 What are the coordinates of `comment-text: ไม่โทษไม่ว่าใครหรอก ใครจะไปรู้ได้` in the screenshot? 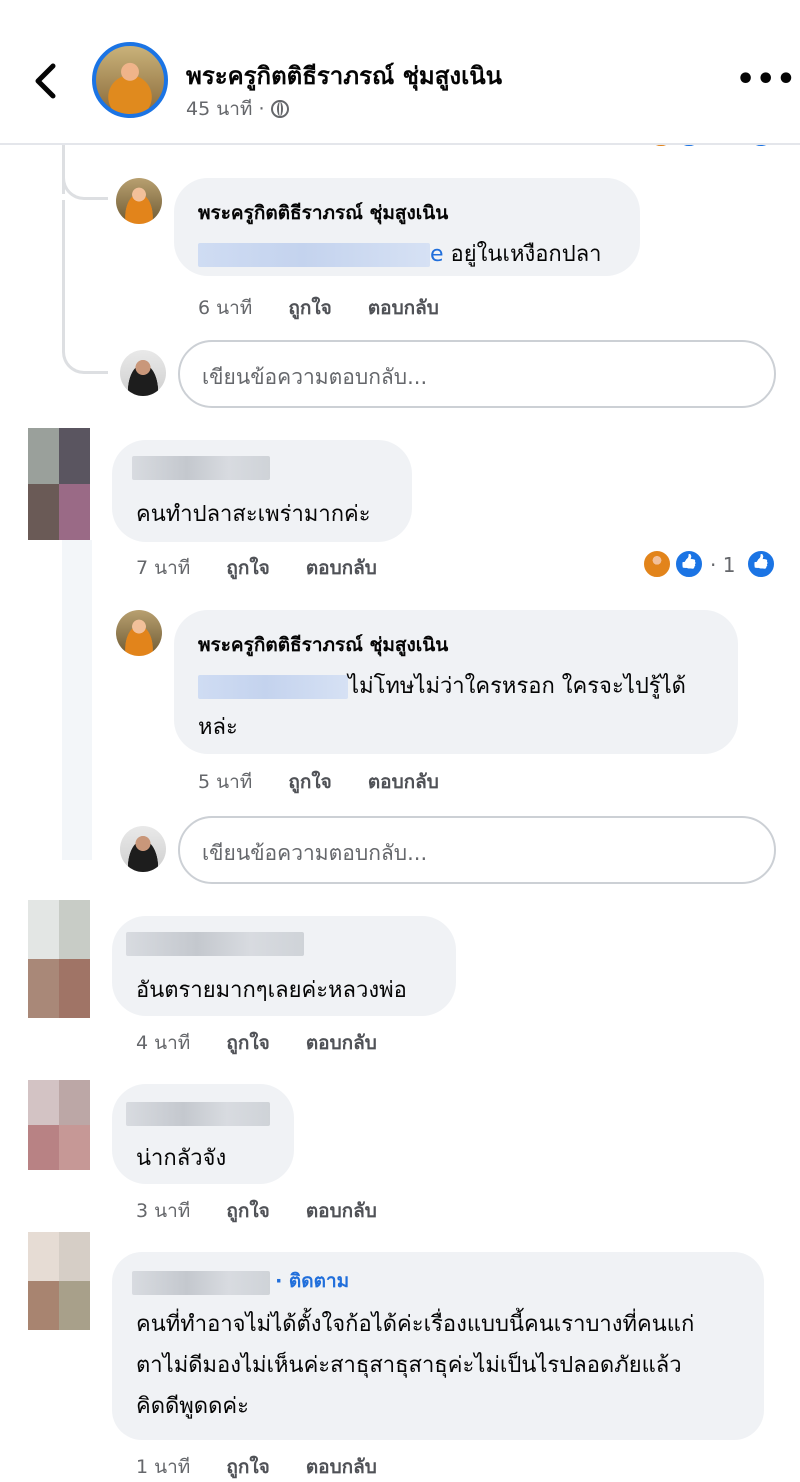 It's located at (442, 686).